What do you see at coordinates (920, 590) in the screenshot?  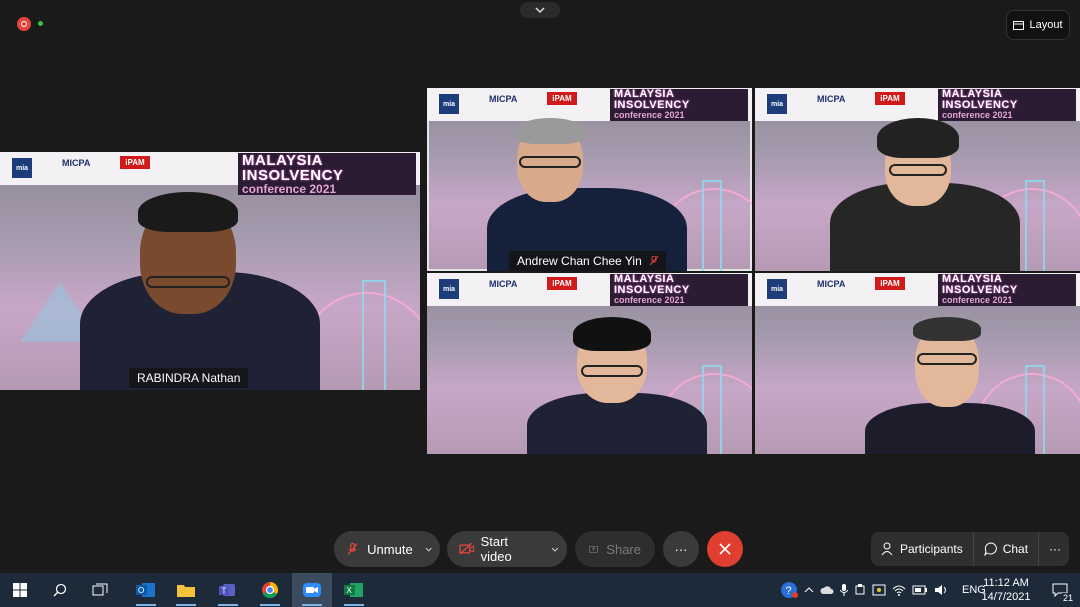 I see `battery-icon` at bounding box center [920, 590].